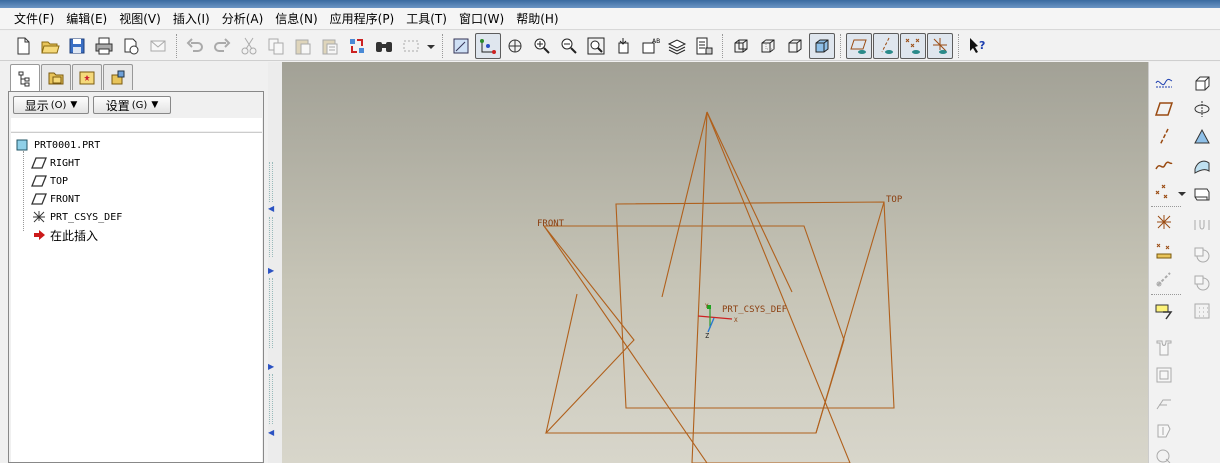  Describe the element at coordinates (357, 46) in the screenshot. I see `regenerate-icon` at that location.